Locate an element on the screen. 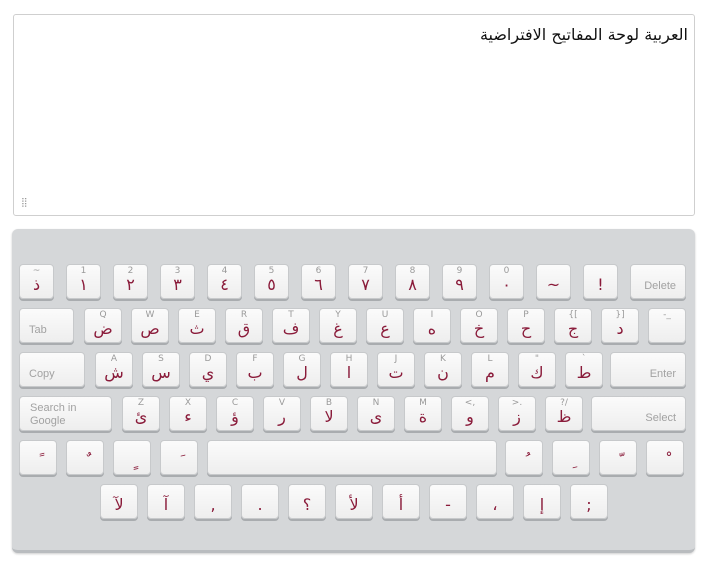 Image resolution: width=710 pixels, height=570 pixels. key-r4-2: Xء is located at coordinates (188, 413).